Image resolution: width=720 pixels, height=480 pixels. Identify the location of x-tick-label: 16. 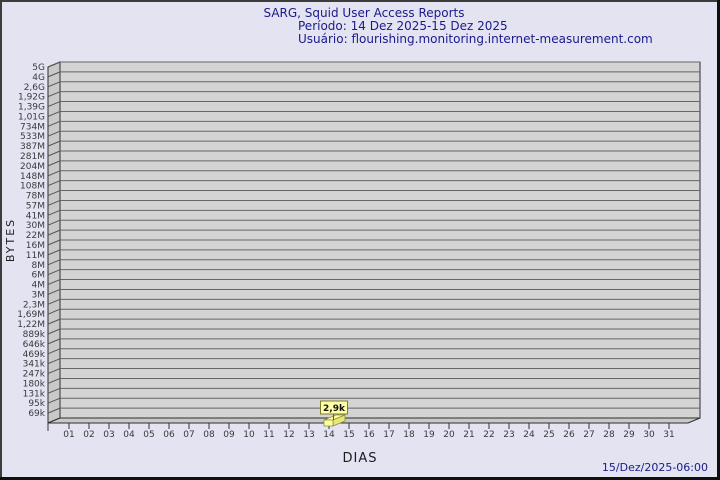
(369, 435).